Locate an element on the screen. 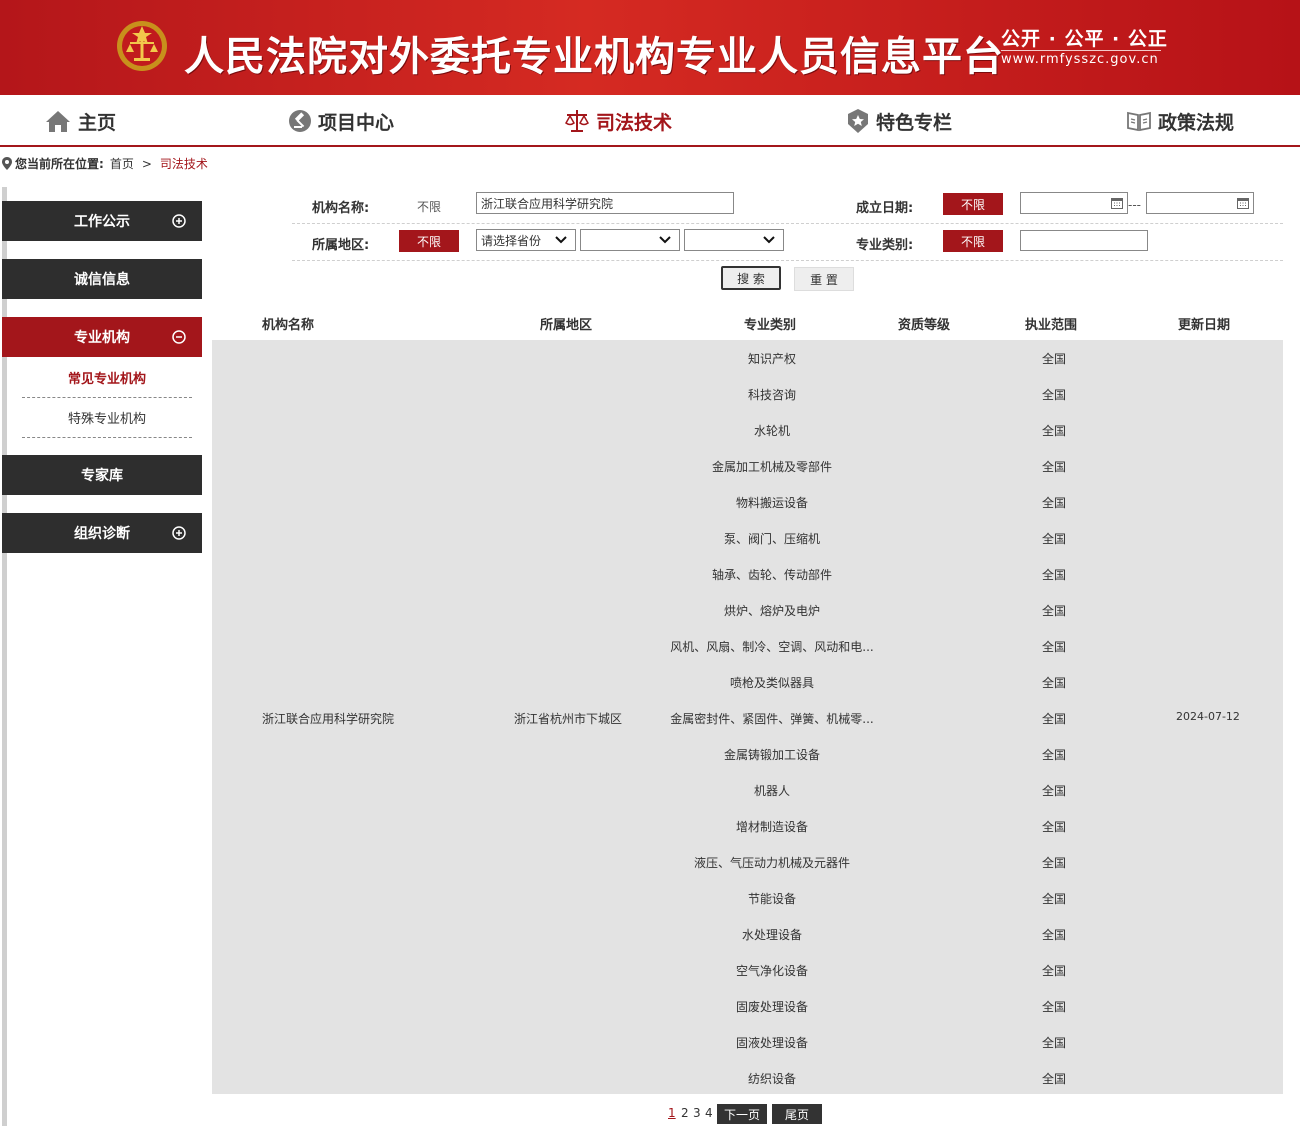 This screenshot has height=1126, width=1300. sidebar-item-professional-orgs: 专业机构 is located at coordinates (102, 337).